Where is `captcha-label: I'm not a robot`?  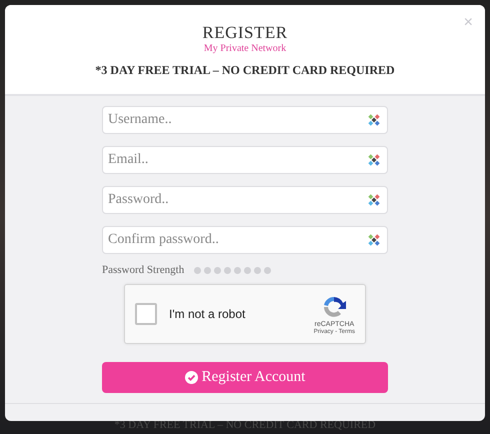
captcha-label: I'm not a robot is located at coordinates (207, 314).